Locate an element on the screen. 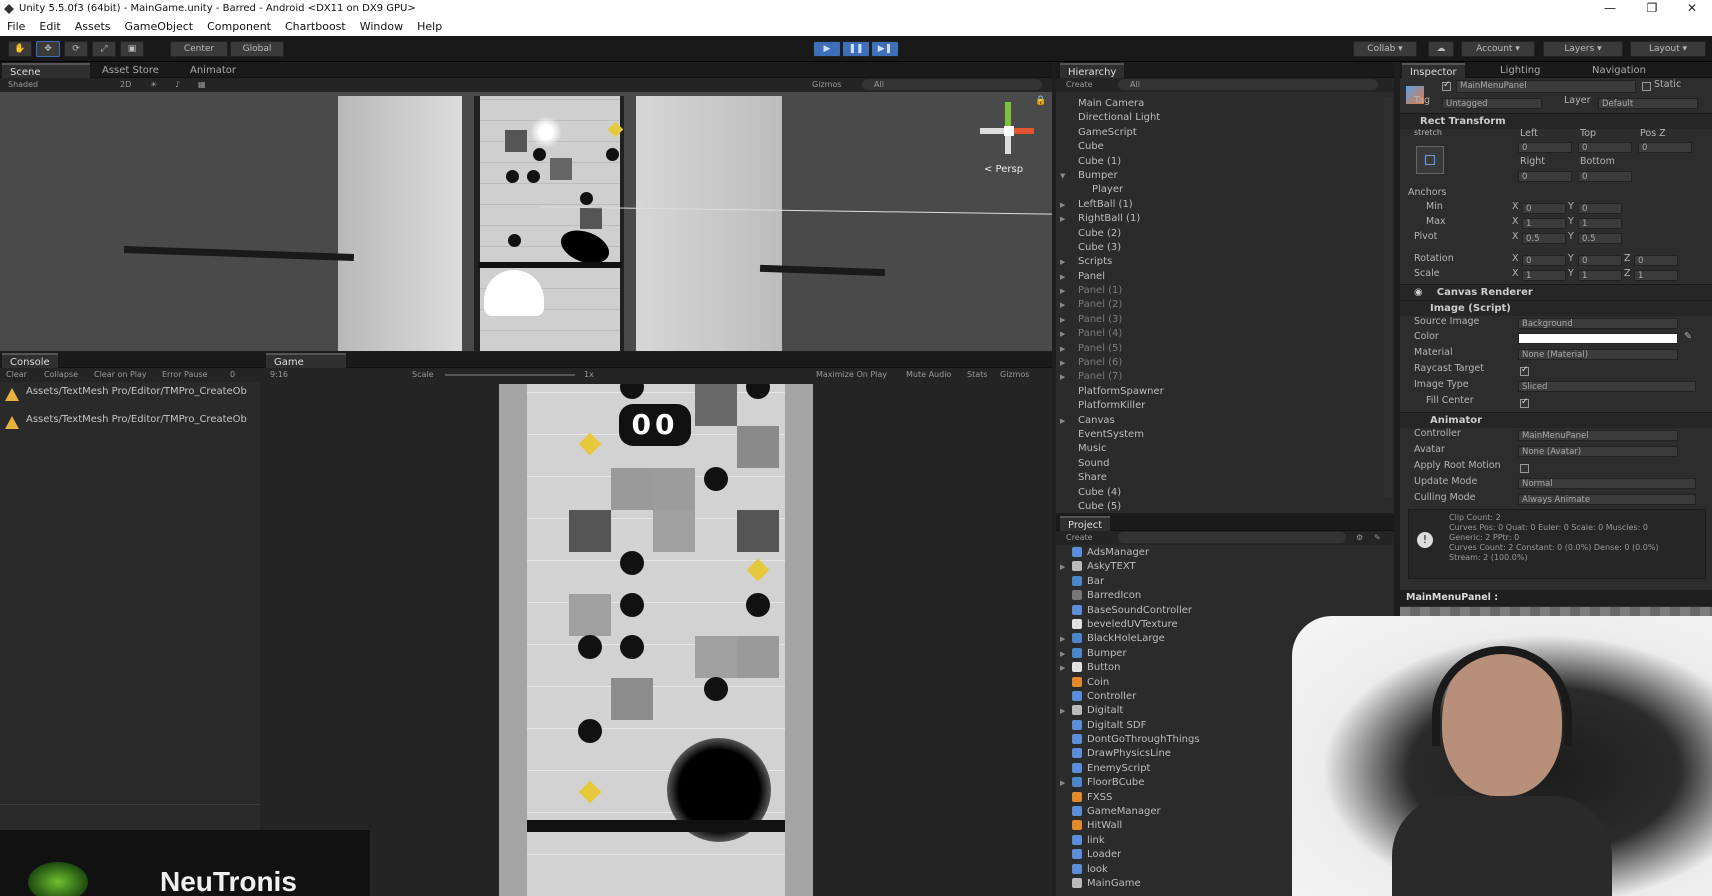 The width and height of the screenshot is (1712, 896). menu-edit: Edit is located at coordinates (49, 26).